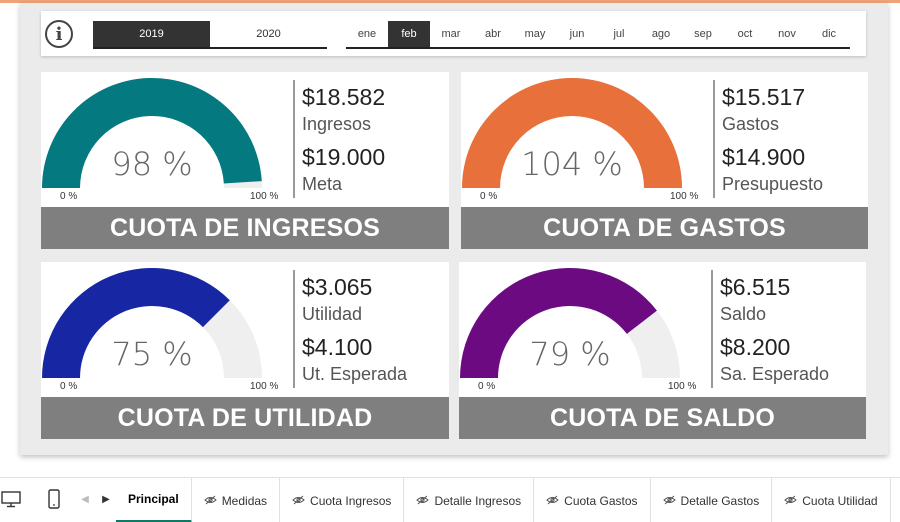 This screenshot has width=900, height=522. I want to click on month-option-mar: mar, so click(451, 35).